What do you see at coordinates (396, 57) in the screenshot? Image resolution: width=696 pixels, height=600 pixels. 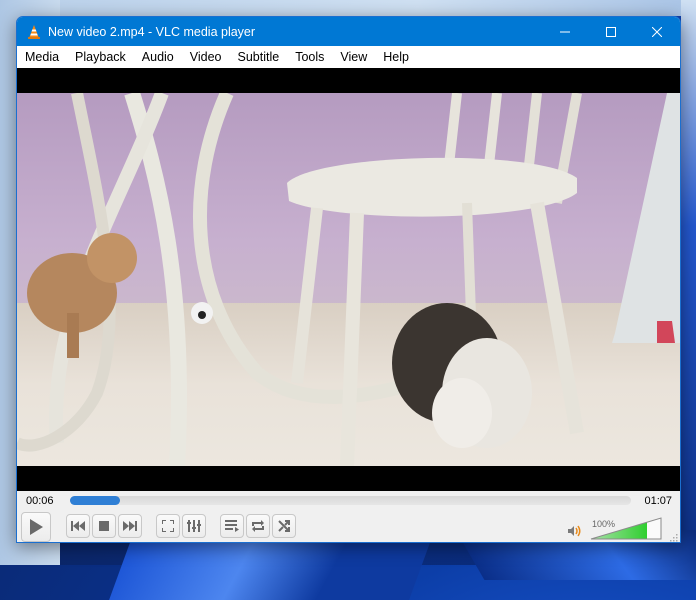 I see `menu-help: Help` at bounding box center [396, 57].